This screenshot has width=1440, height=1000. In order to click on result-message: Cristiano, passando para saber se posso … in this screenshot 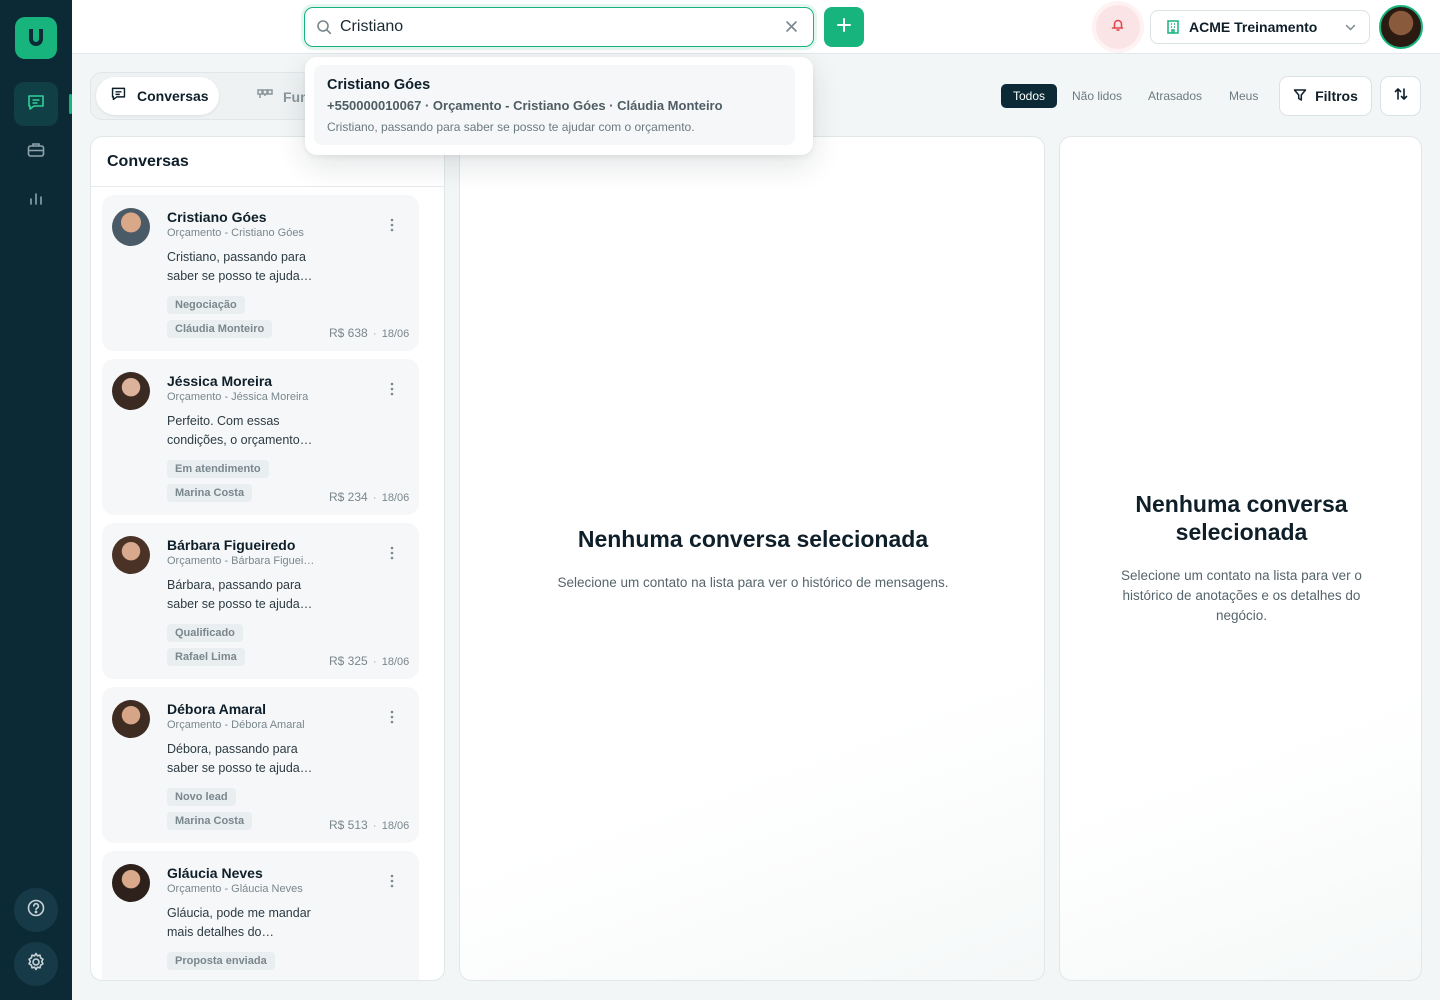, I will do `click(511, 127)`.